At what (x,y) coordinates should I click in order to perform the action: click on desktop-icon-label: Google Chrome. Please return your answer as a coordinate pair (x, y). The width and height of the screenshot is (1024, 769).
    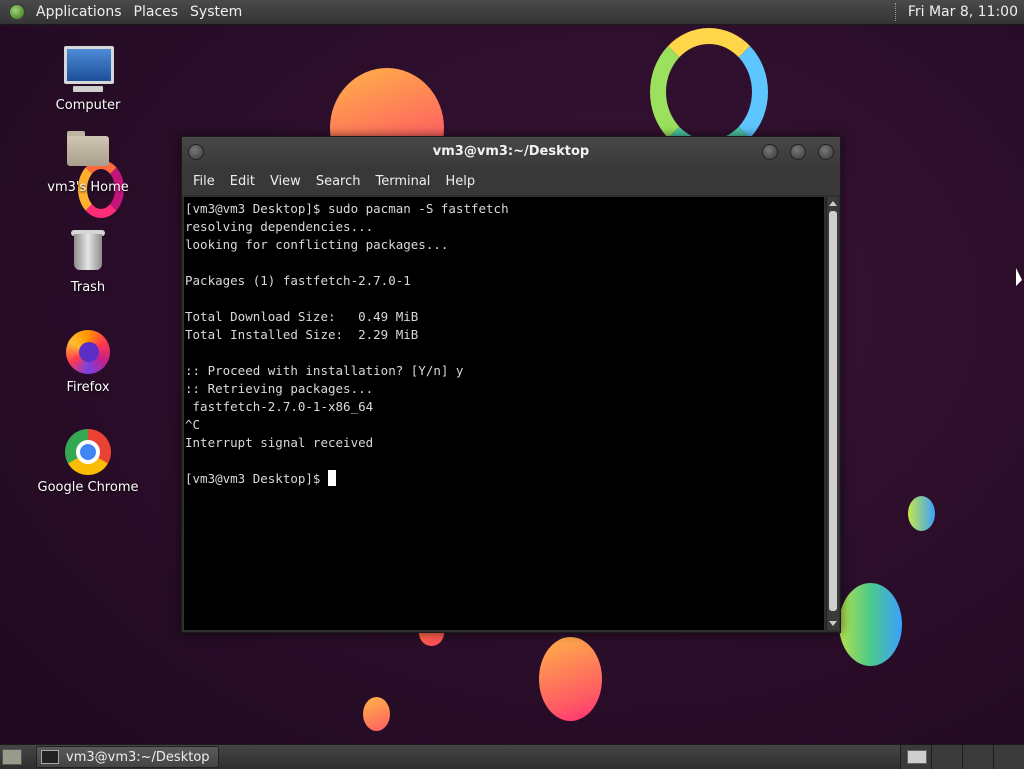
    Looking at the image, I should click on (88, 487).